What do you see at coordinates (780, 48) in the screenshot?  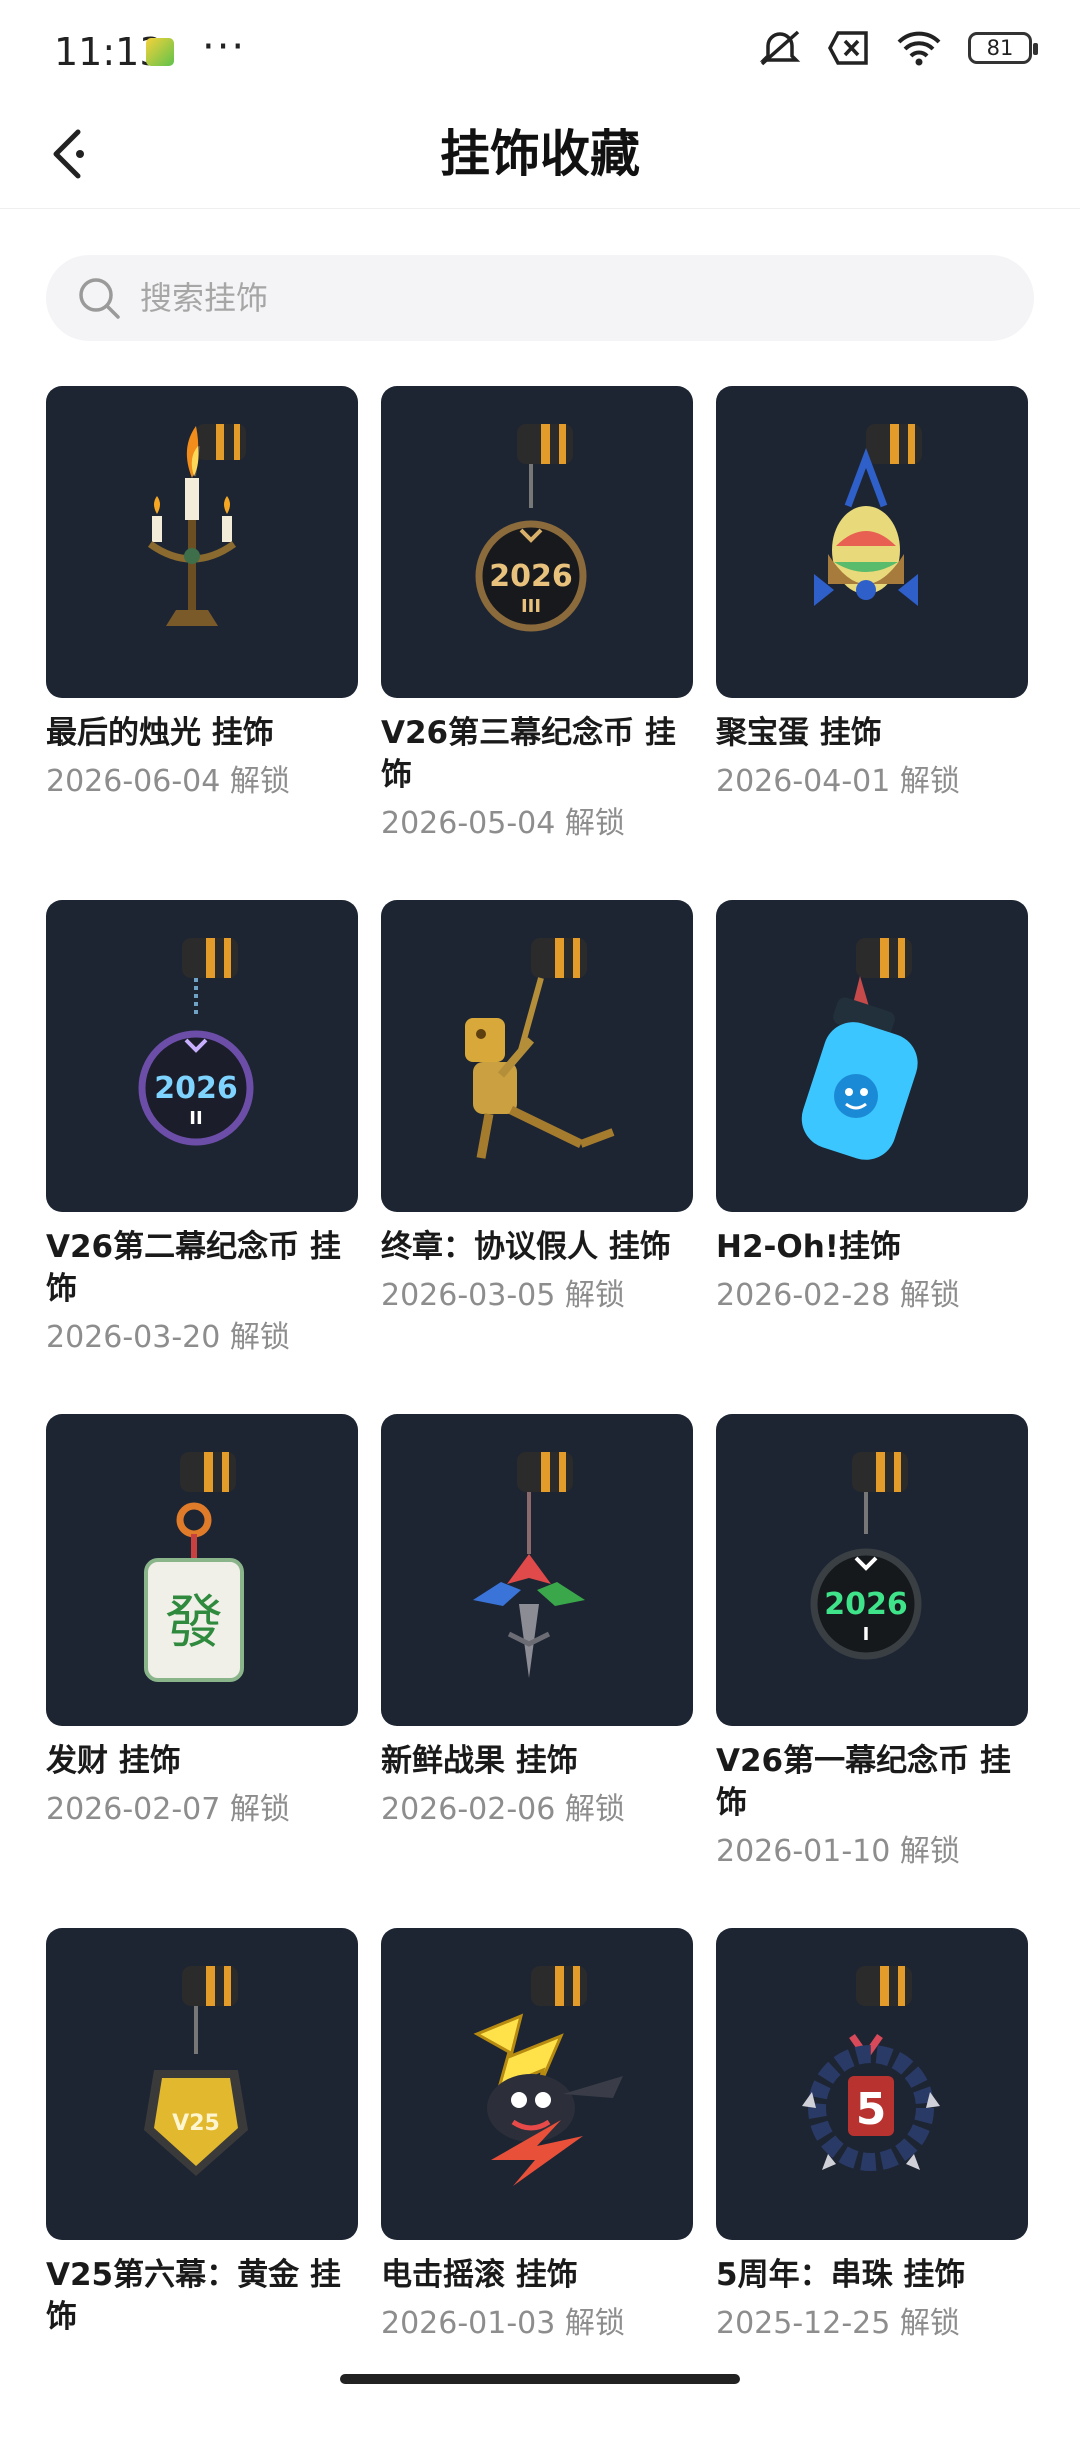 I see `mute-icon` at bounding box center [780, 48].